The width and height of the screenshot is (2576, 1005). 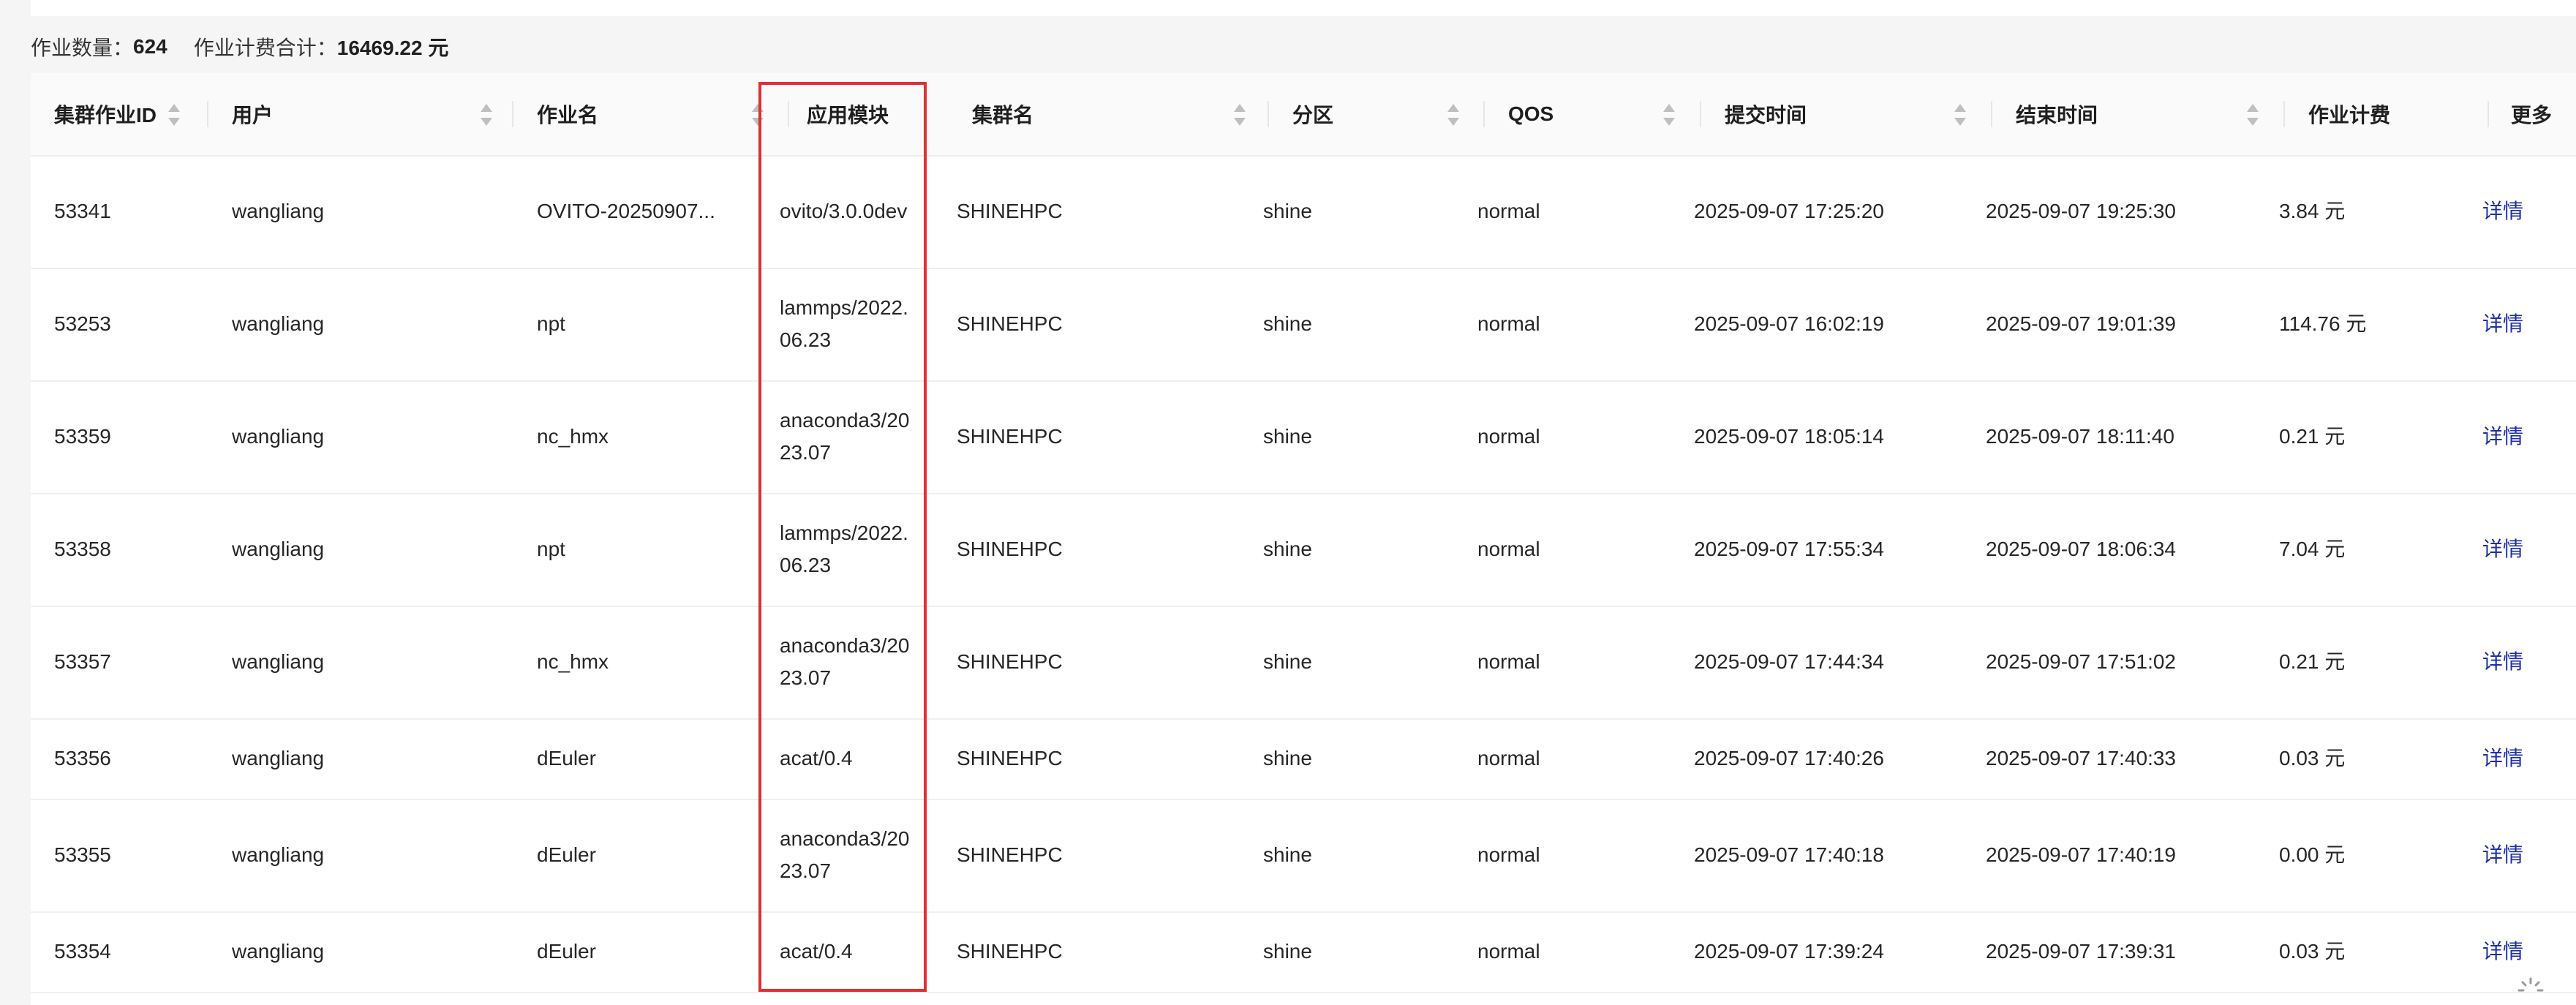 What do you see at coordinates (844, 211) in the screenshot?
I see `cell-module: ovito/3.0.0dev` at bounding box center [844, 211].